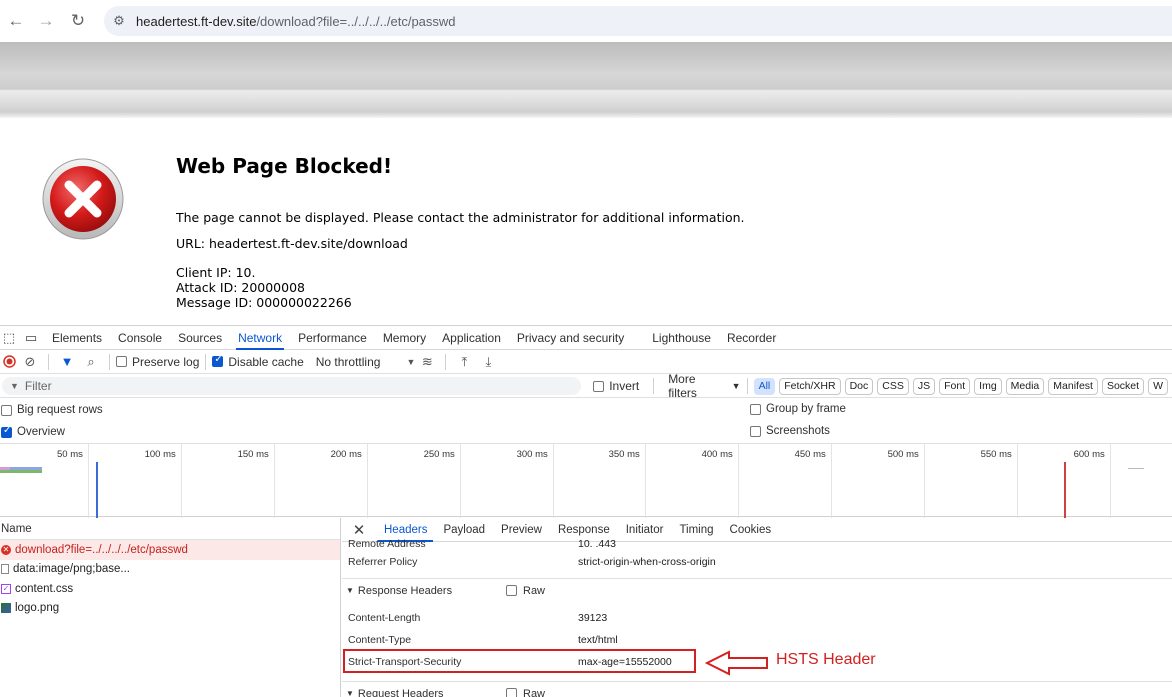  I want to click on tab-application: Application, so click(471, 338).